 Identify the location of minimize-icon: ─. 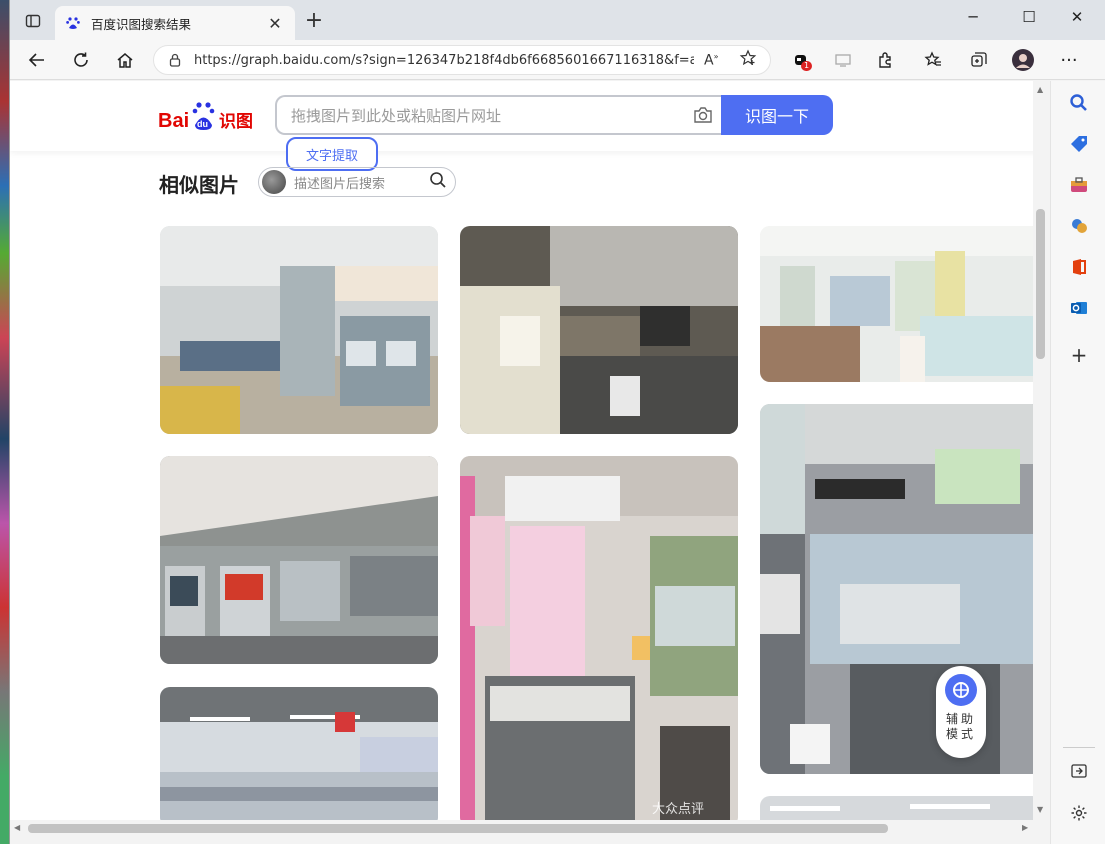
(973, 20).